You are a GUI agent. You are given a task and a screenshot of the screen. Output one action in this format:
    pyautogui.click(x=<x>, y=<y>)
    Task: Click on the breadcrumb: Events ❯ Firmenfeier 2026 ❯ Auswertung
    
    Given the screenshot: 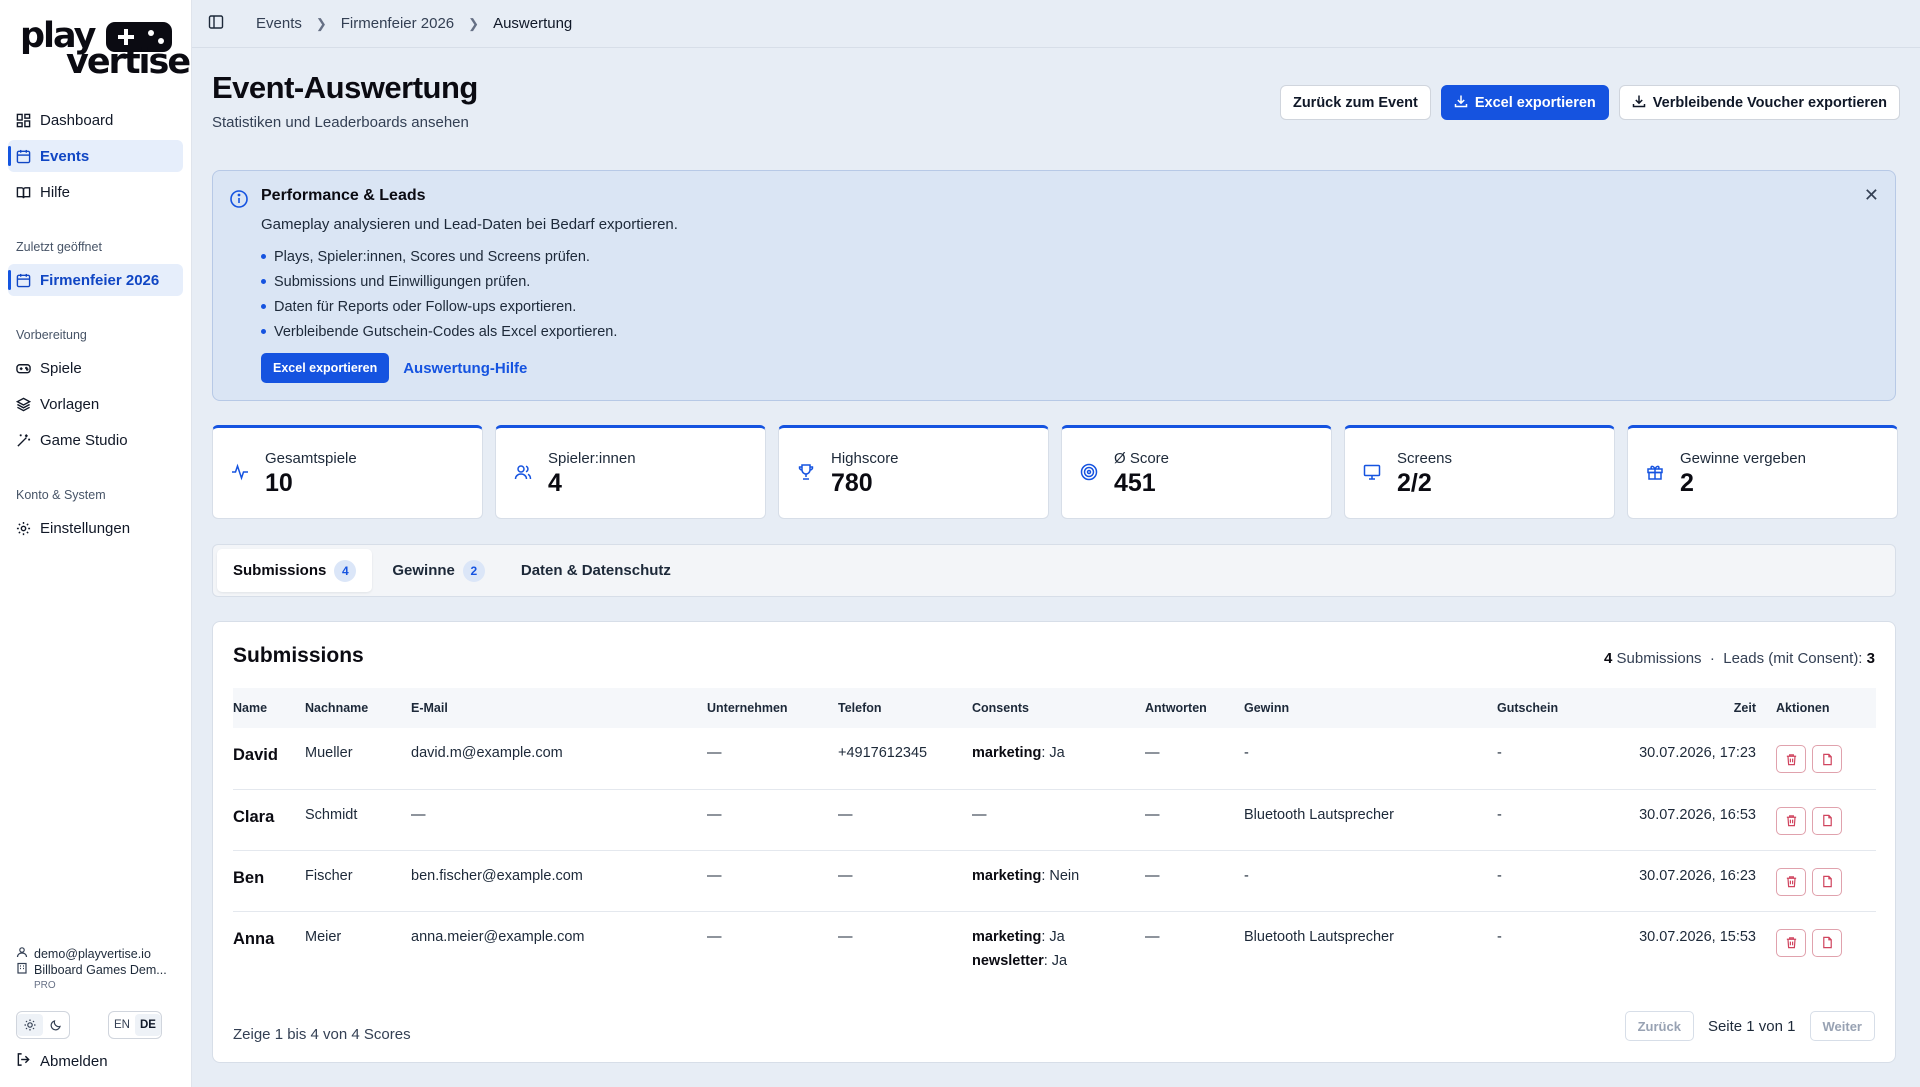 What is the action you would take?
    pyautogui.click(x=1056, y=24)
    